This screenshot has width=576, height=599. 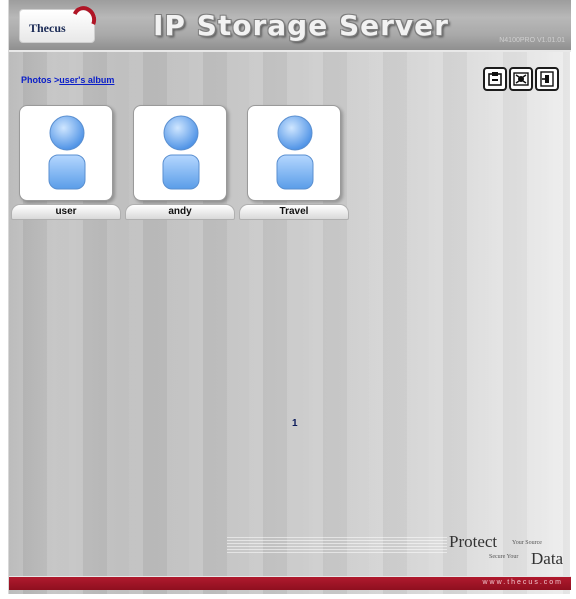 I want to click on album-tile: andy, so click(x=180, y=166).